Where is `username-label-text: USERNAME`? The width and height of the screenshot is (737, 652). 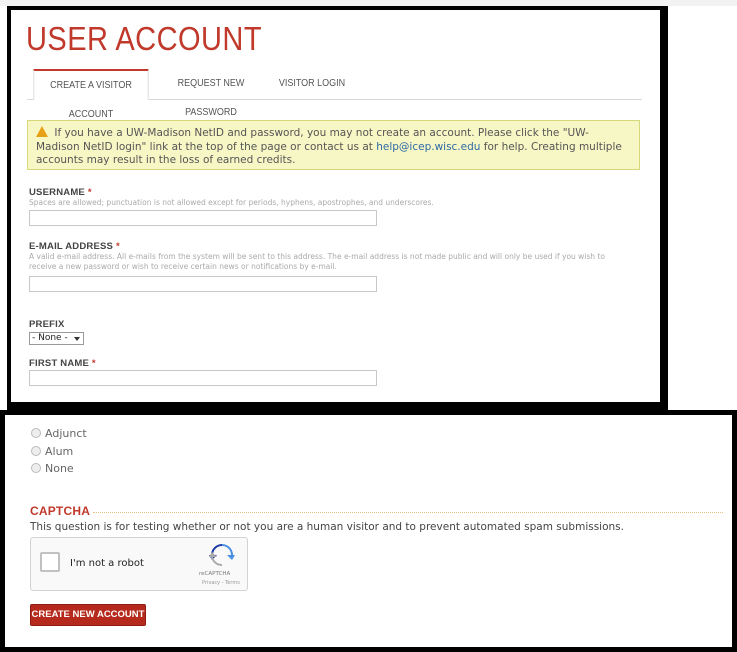 username-label-text: USERNAME is located at coordinates (57, 192).